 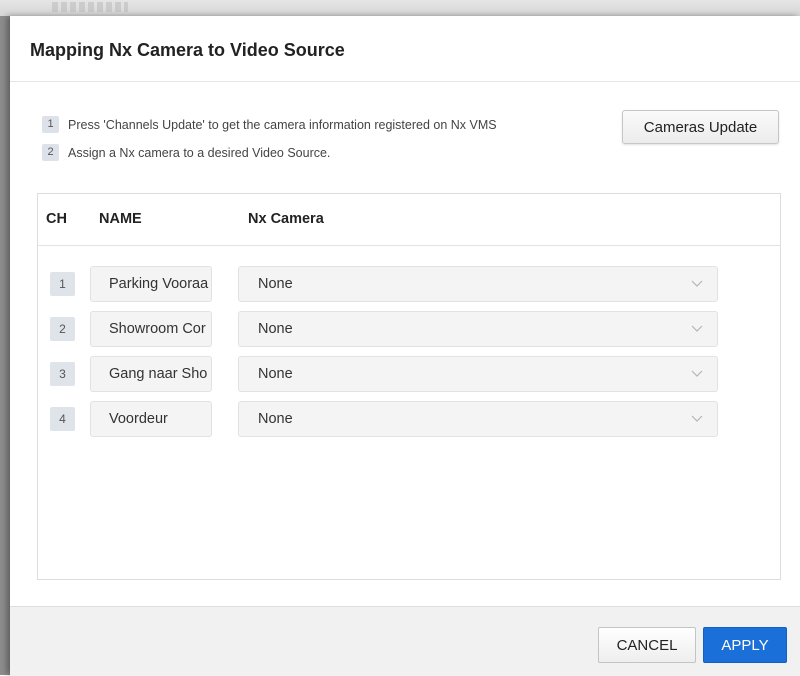 I want to click on channel-name-field: Parking Vooraa, so click(x=151, y=284).